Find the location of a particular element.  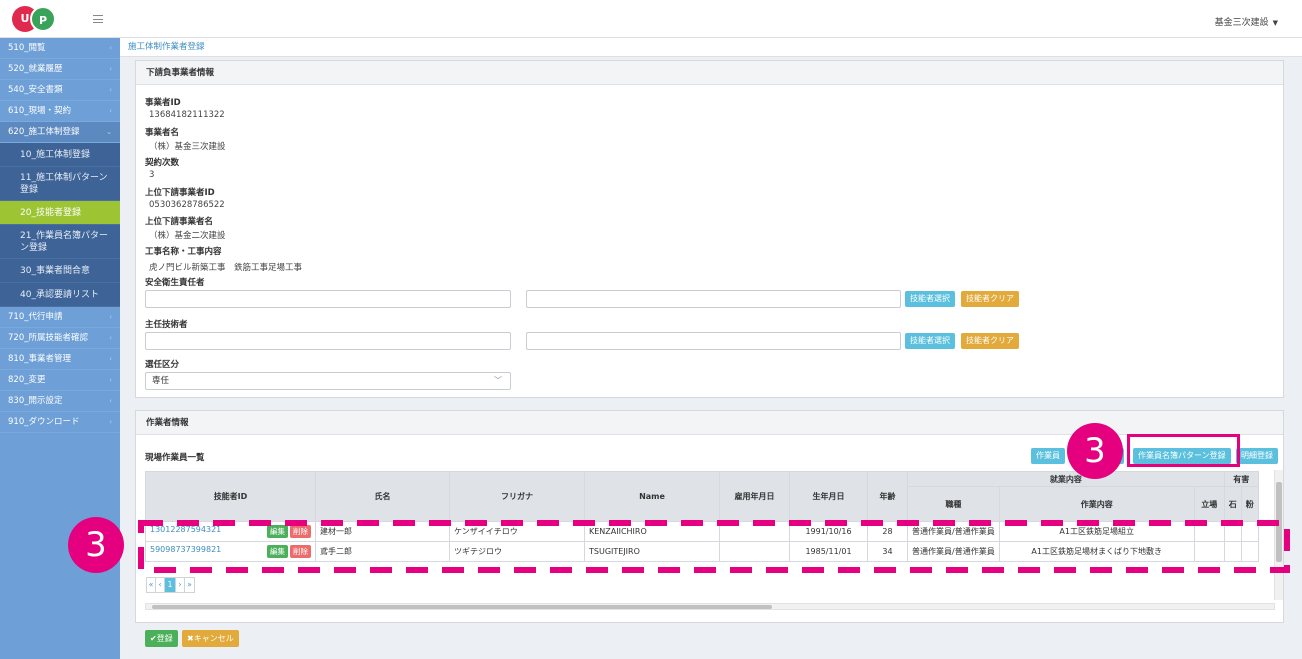

sidebar-item-label: 810_事業者管理 is located at coordinates (39, 359).